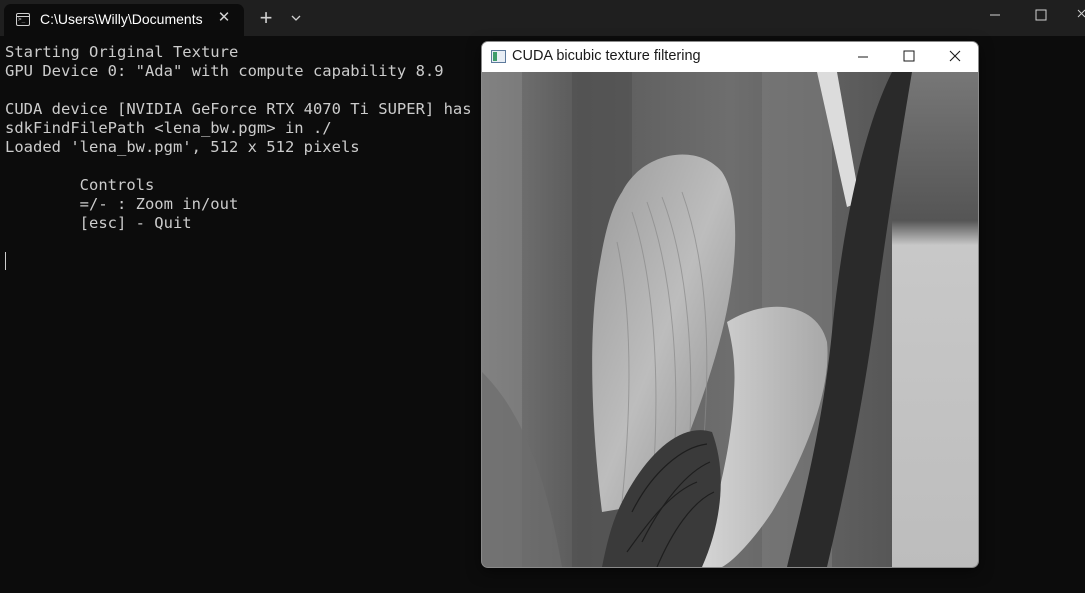  Describe the element at coordinates (122, 204) in the screenshot. I see `output-line: =/- : Zoom in/out` at that location.